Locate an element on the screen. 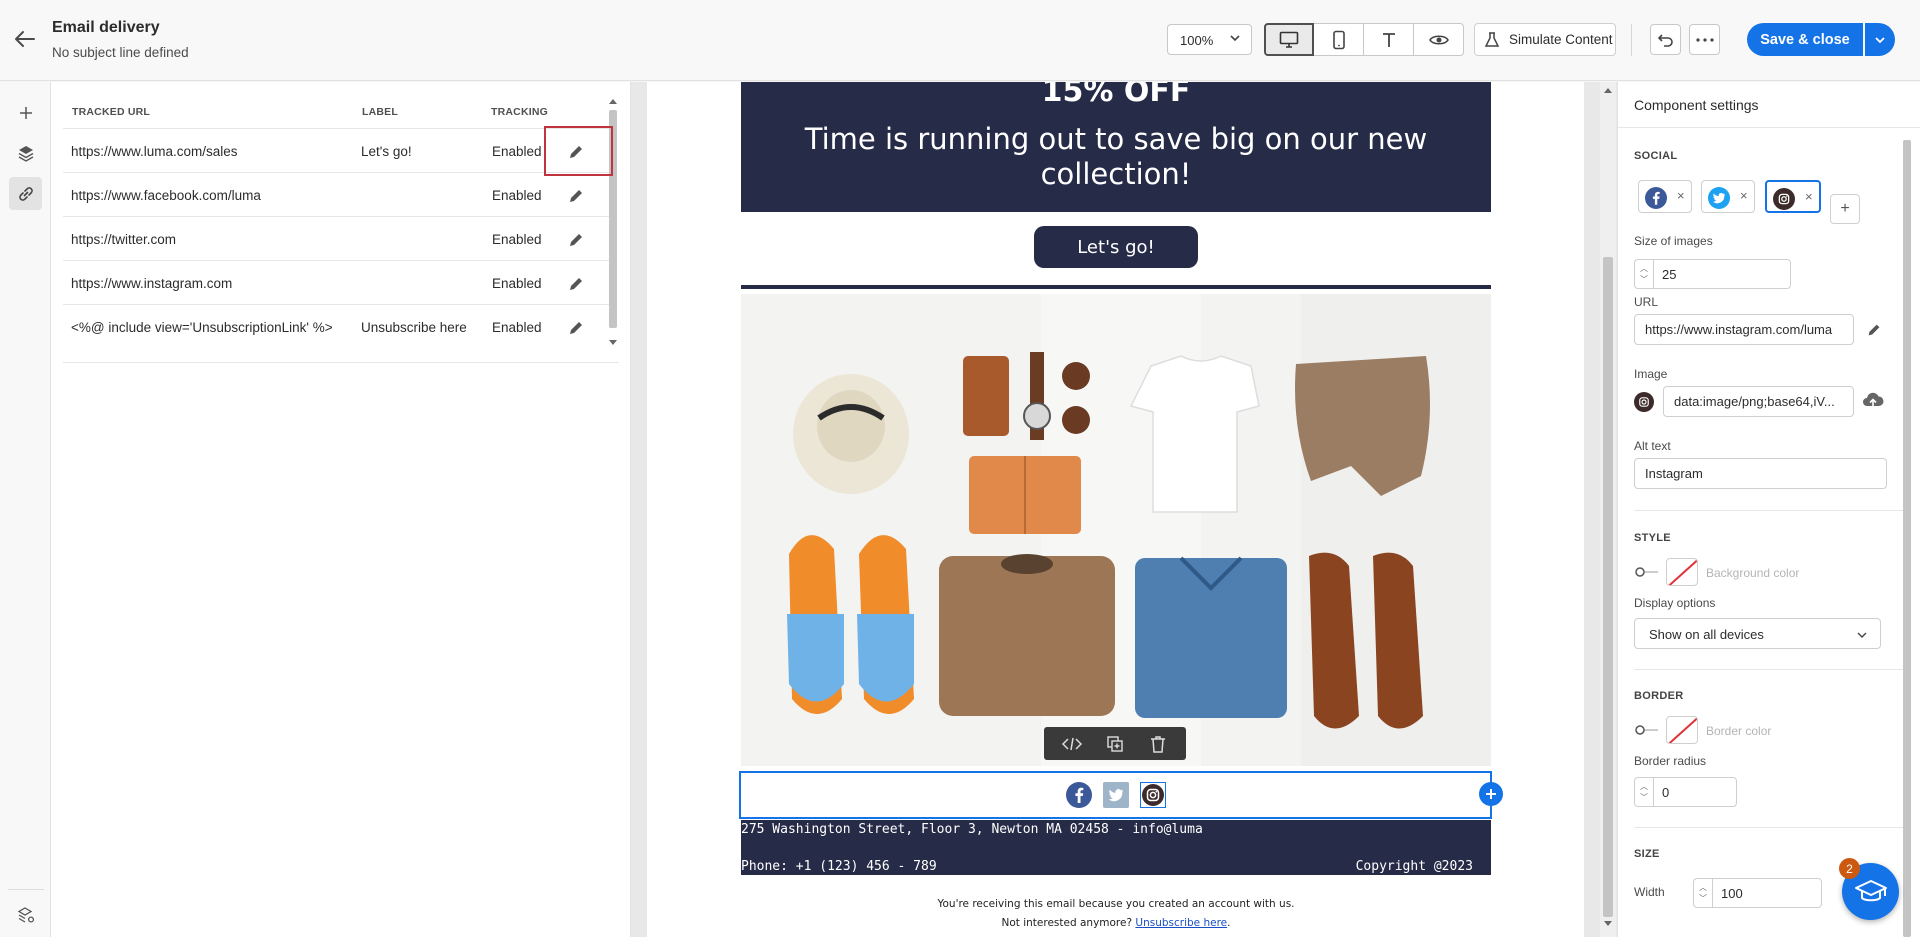  code-icon is located at coordinates (1072, 744).